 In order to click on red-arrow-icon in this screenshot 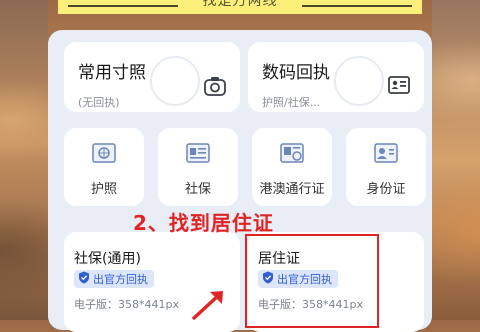, I will do `click(210, 305)`.